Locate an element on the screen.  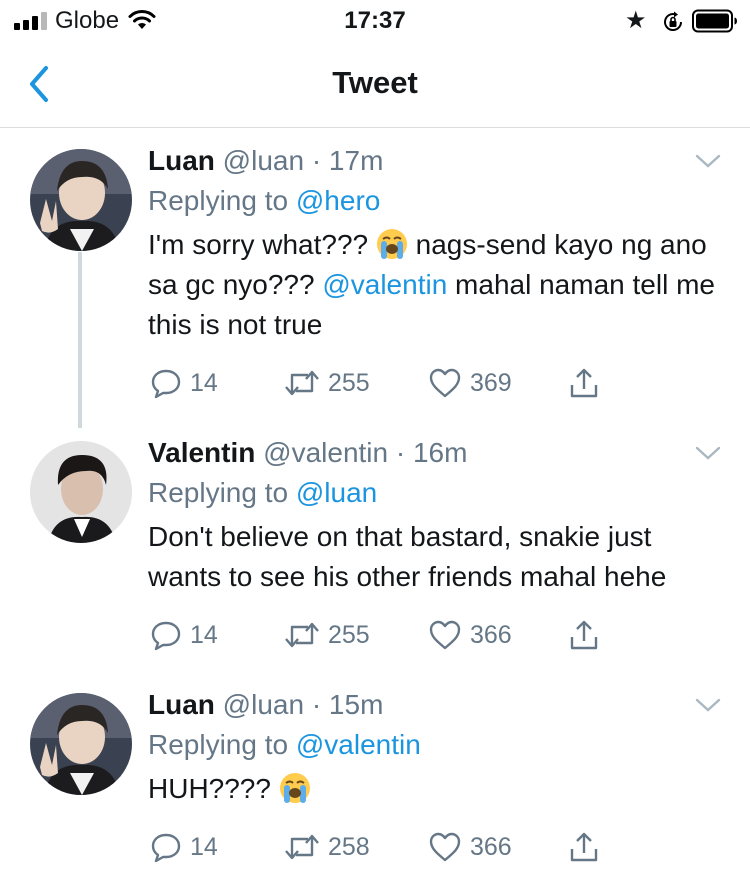
tweet-text: HUH???? is located at coordinates (438, 789).